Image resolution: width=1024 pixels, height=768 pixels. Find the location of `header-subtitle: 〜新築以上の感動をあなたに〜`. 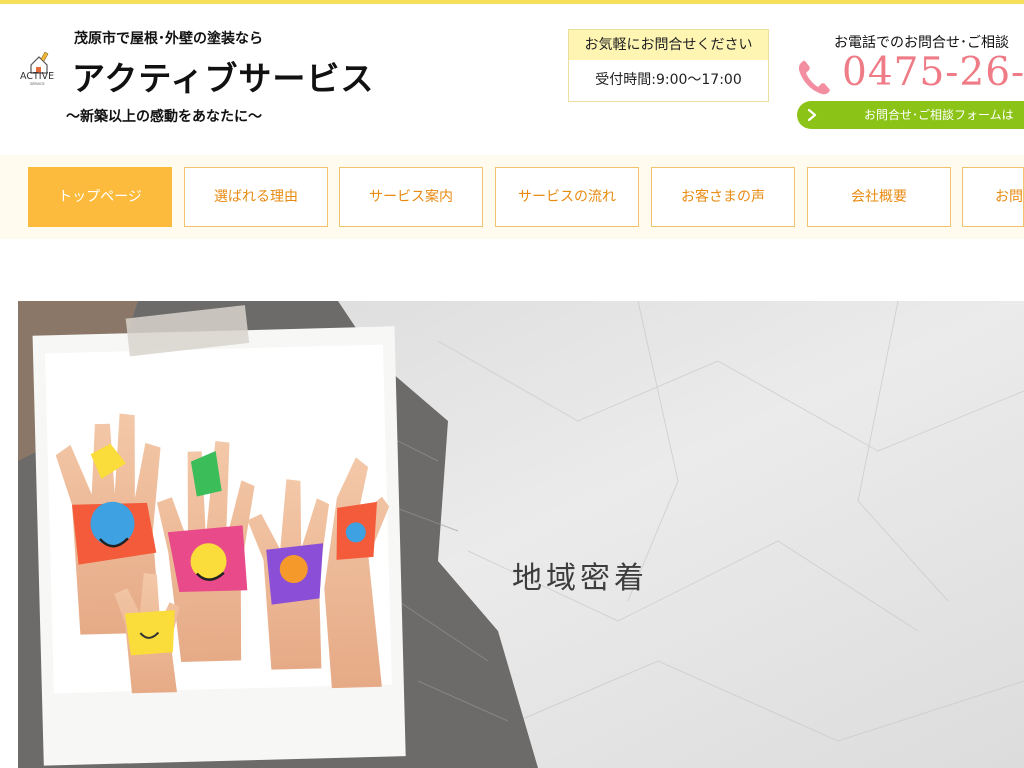

header-subtitle: 〜新築以上の感動をあなたに〜 is located at coordinates (164, 117).